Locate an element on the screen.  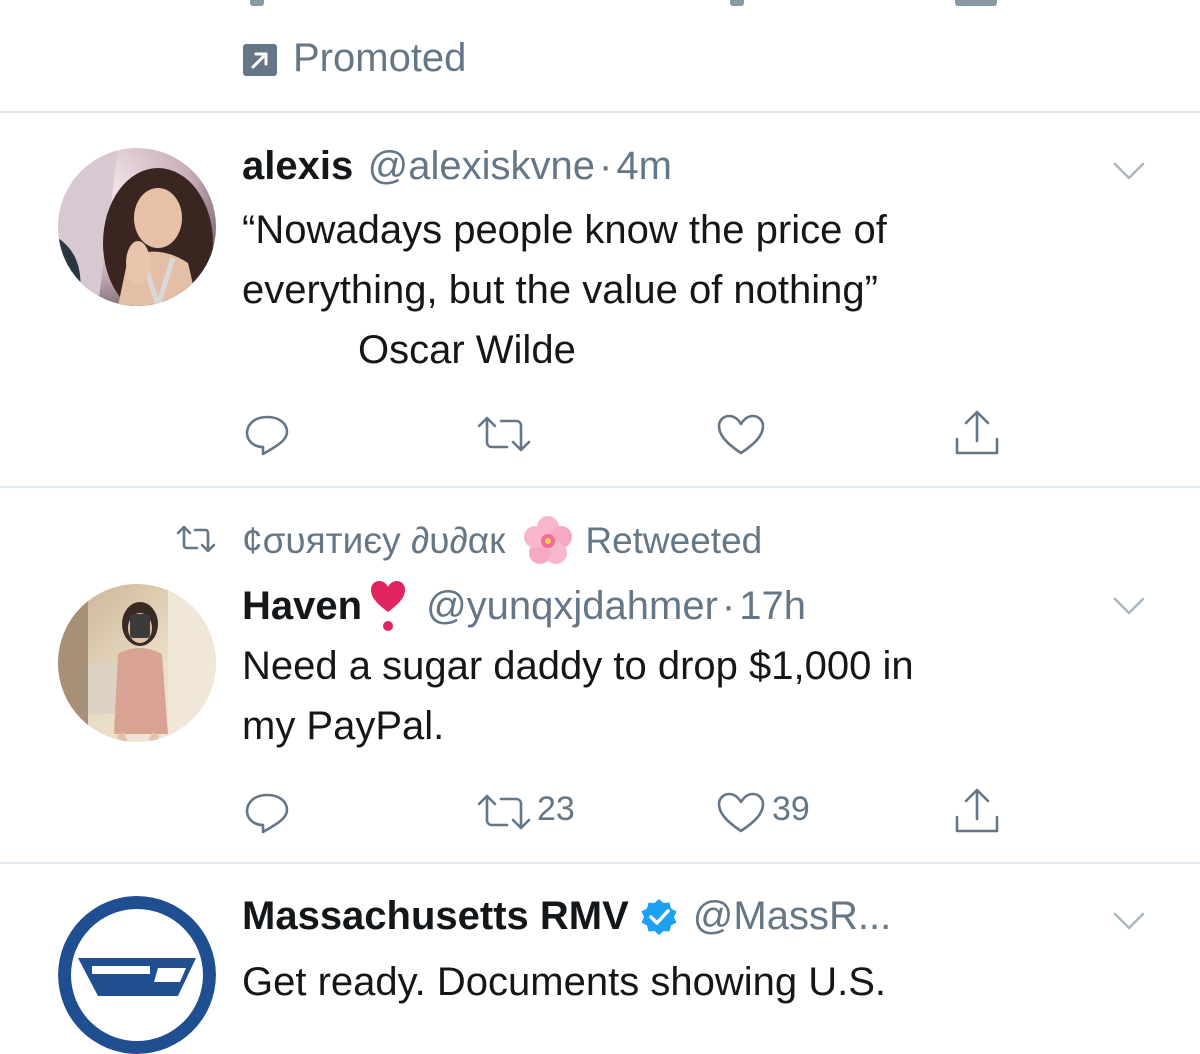
cherry-blossom-icon is located at coordinates (548, 540).